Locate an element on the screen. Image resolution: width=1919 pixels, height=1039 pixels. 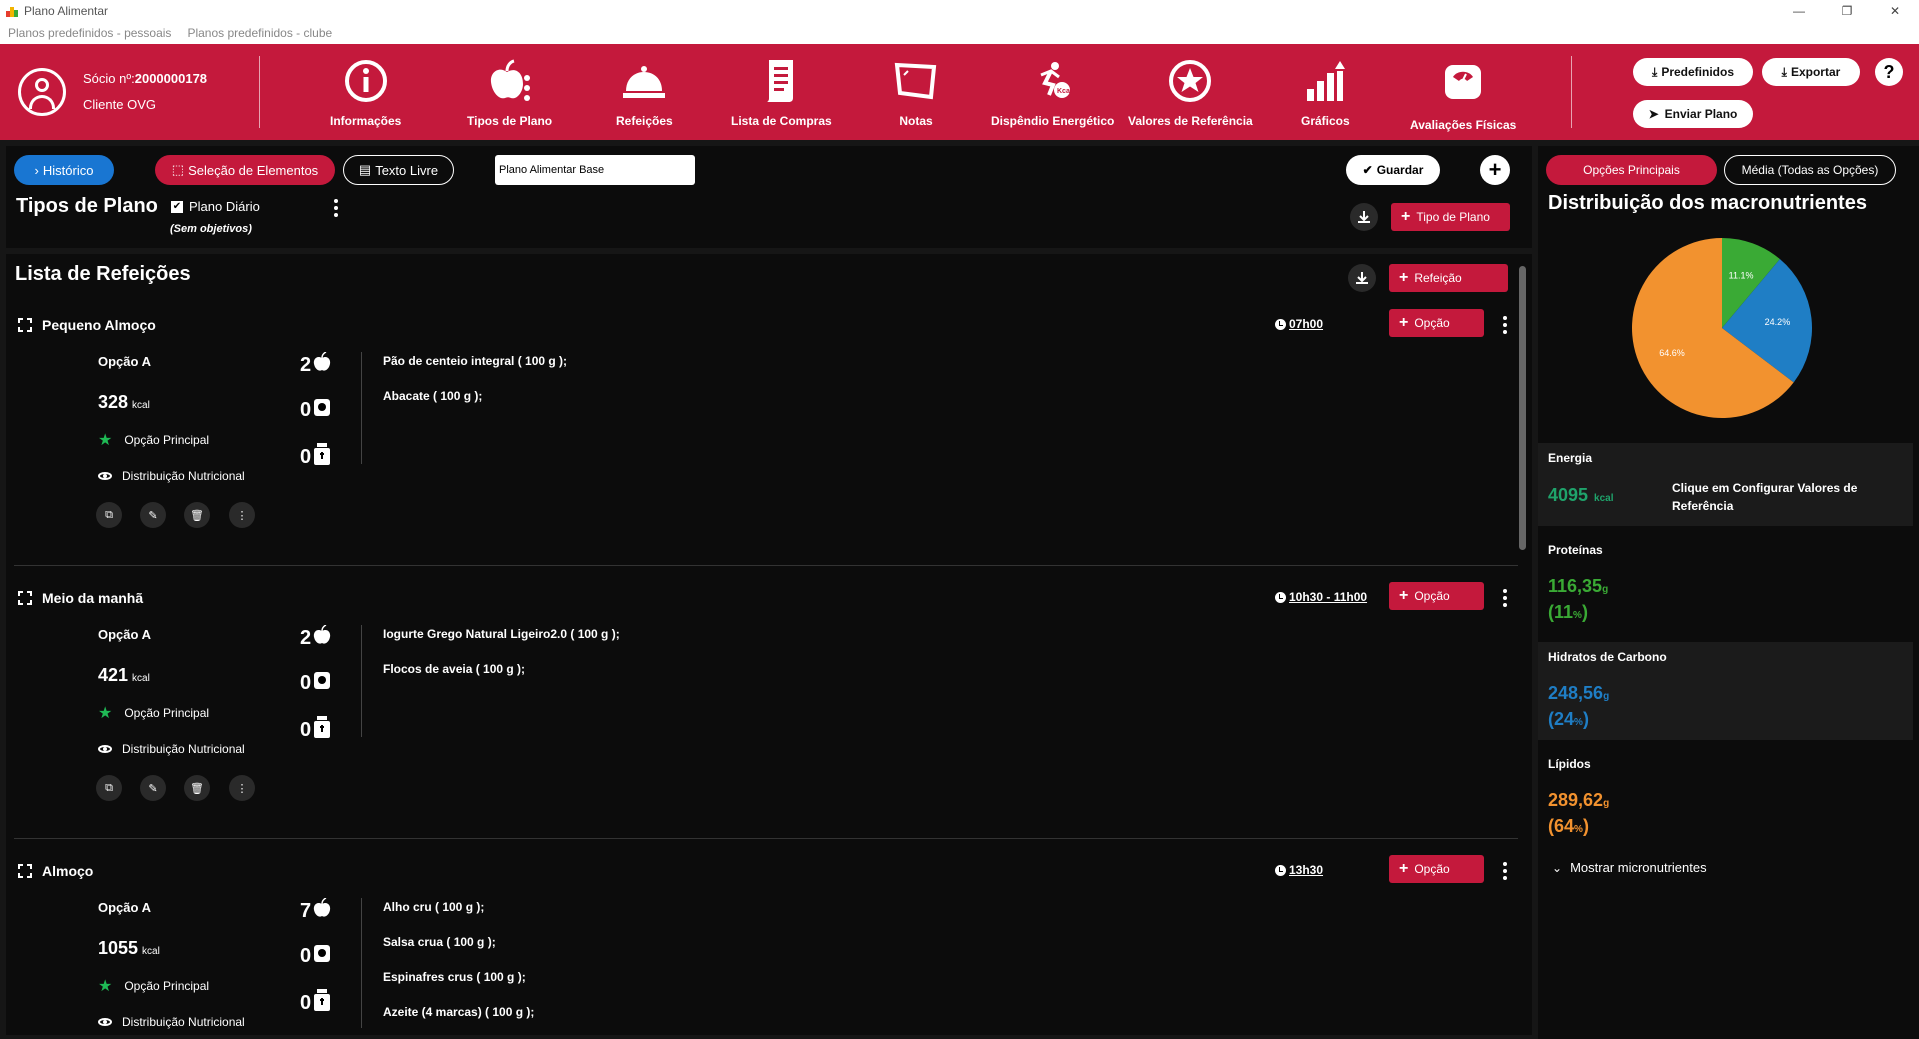
list-scrollbar is located at coordinates (1522, 408).